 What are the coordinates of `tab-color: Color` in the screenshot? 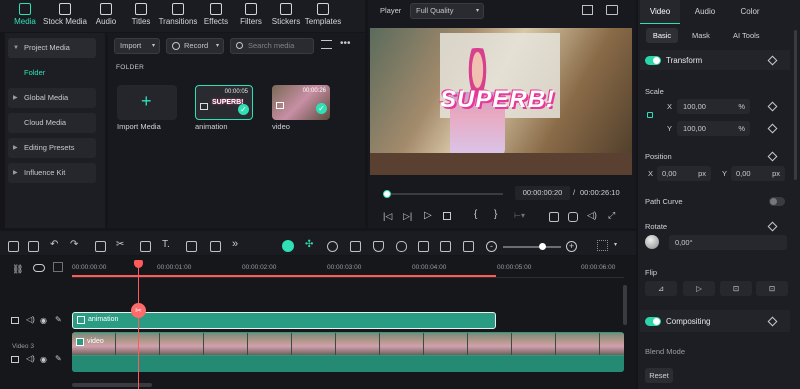 It's located at (750, 12).